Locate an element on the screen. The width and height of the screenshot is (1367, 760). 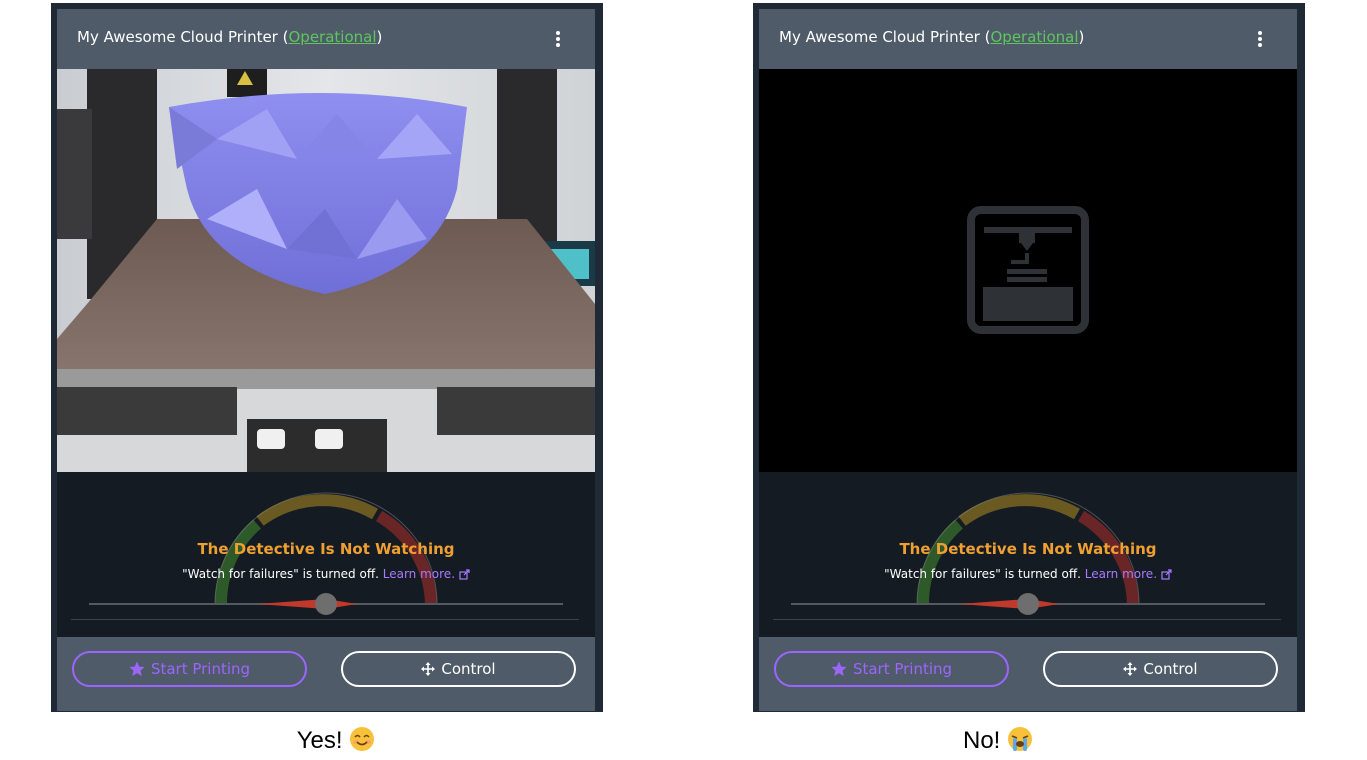
printer-placeholder-icon is located at coordinates (1028, 270).